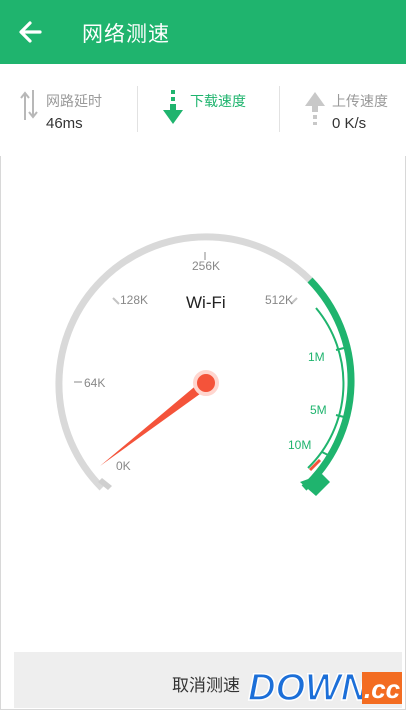 The width and height of the screenshot is (406, 710). What do you see at coordinates (309, 688) in the screenshot?
I see `svg-text: DOWN` at bounding box center [309, 688].